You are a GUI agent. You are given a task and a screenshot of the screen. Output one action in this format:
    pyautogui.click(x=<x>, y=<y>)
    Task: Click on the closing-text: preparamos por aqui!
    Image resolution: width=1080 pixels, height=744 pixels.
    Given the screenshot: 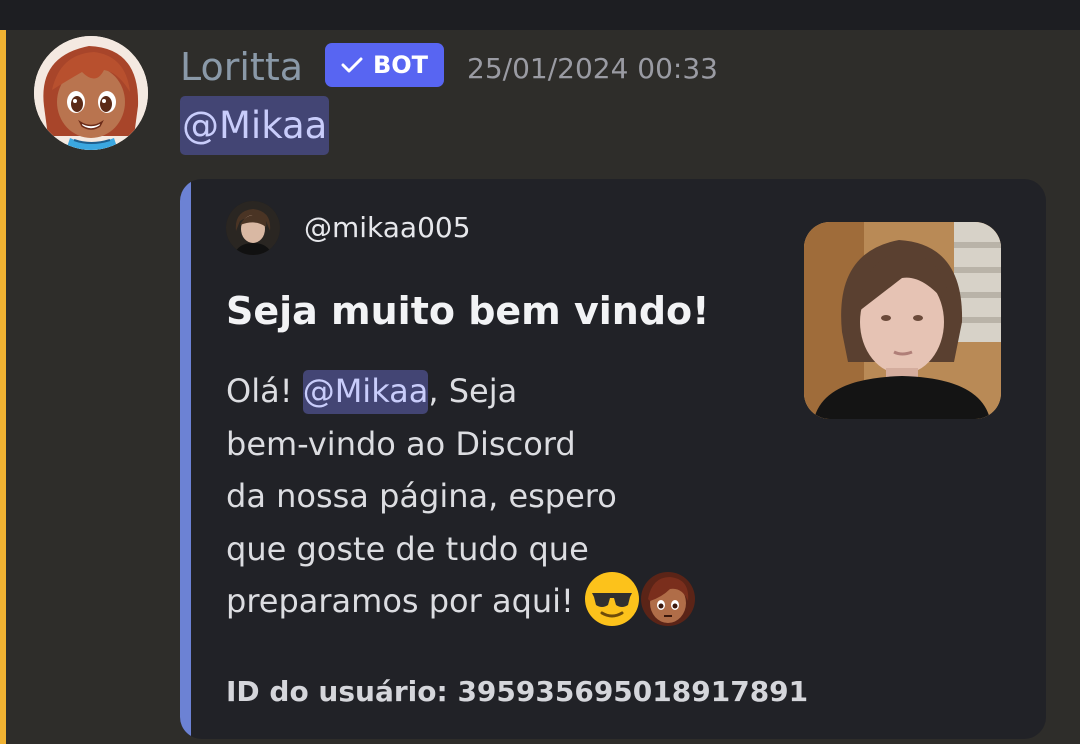 What is the action you would take?
    pyautogui.click(x=400, y=601)
    